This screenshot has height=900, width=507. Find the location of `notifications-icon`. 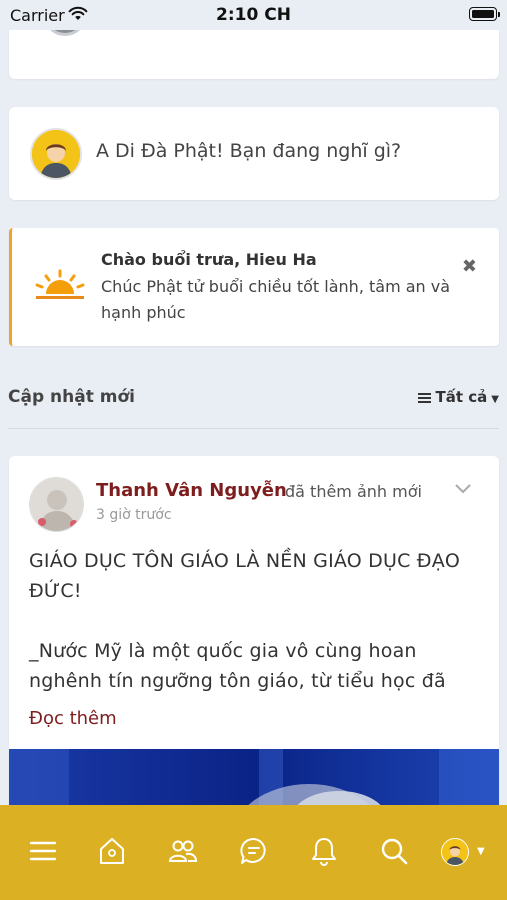

notifications-icon is located at coordinates (324, 851).